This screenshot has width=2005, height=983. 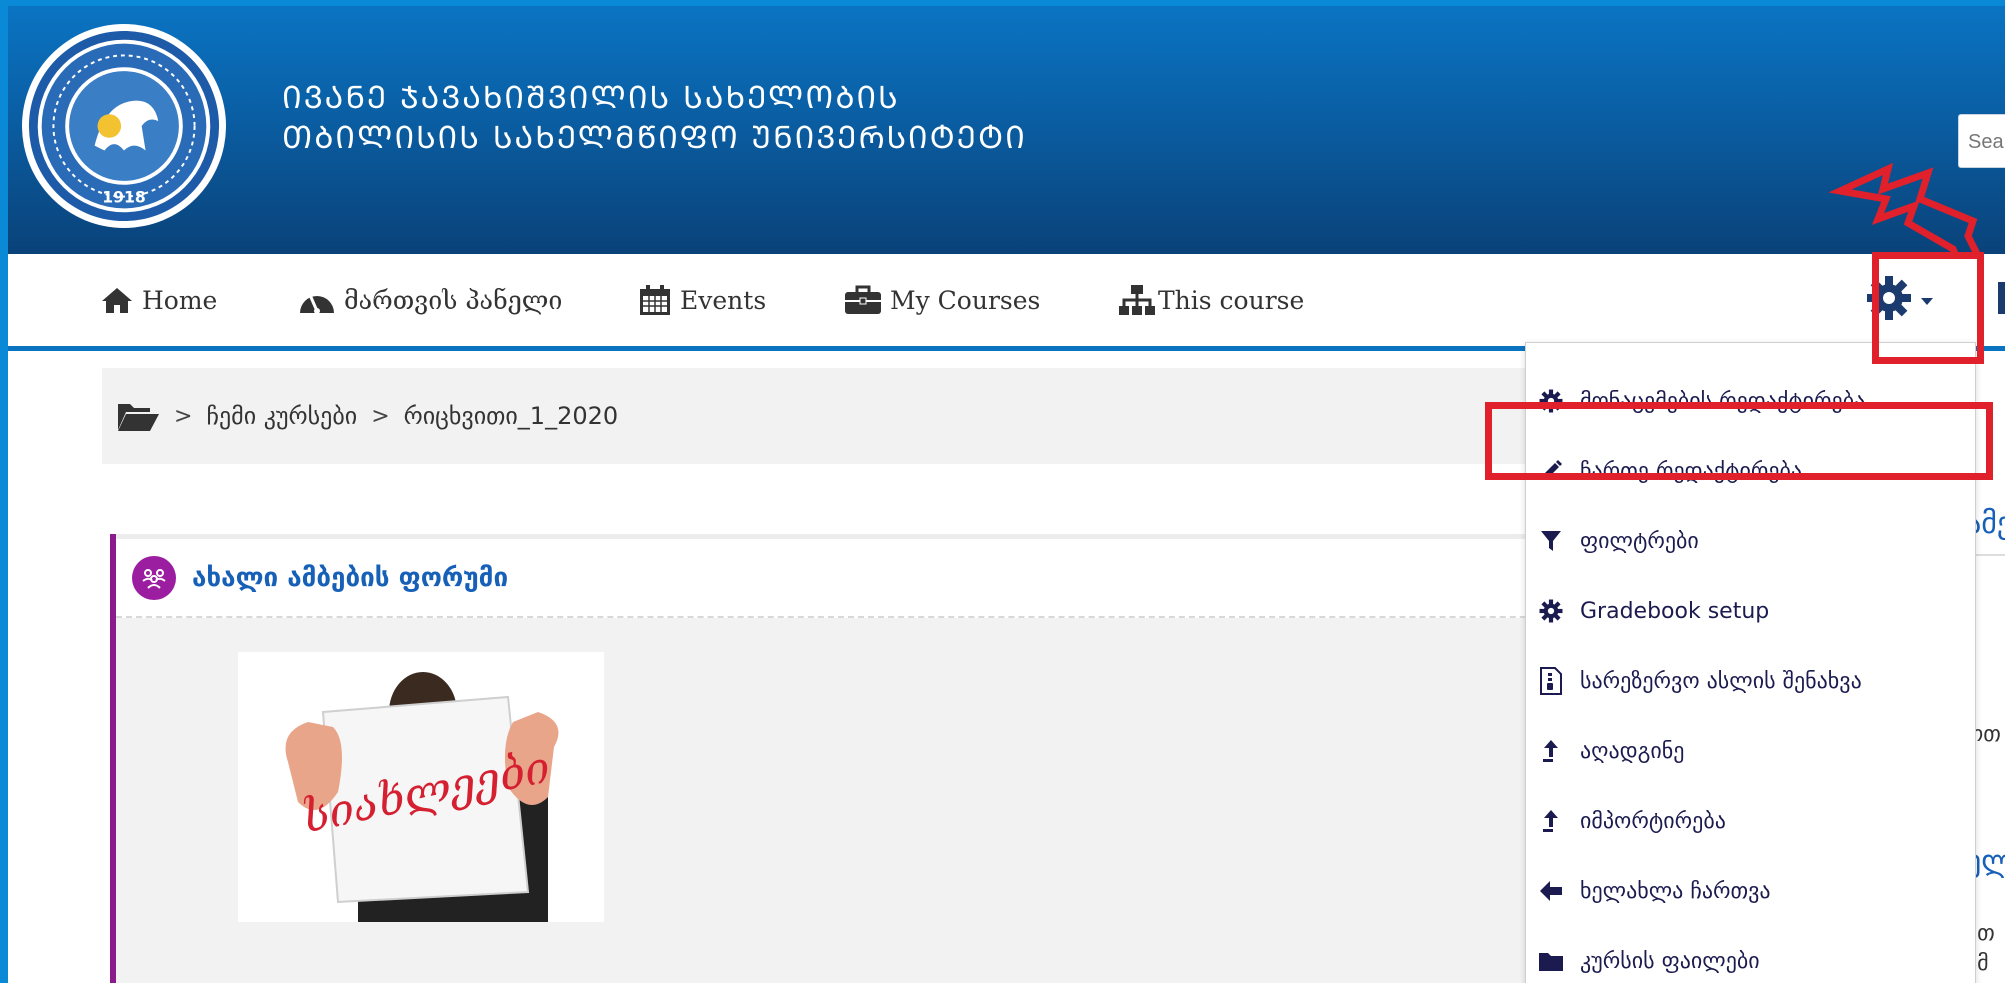 What do you see at coordinates (138, 416) in the screenshot?
I see `folder-open-icon` at bounding box center [138, 416].